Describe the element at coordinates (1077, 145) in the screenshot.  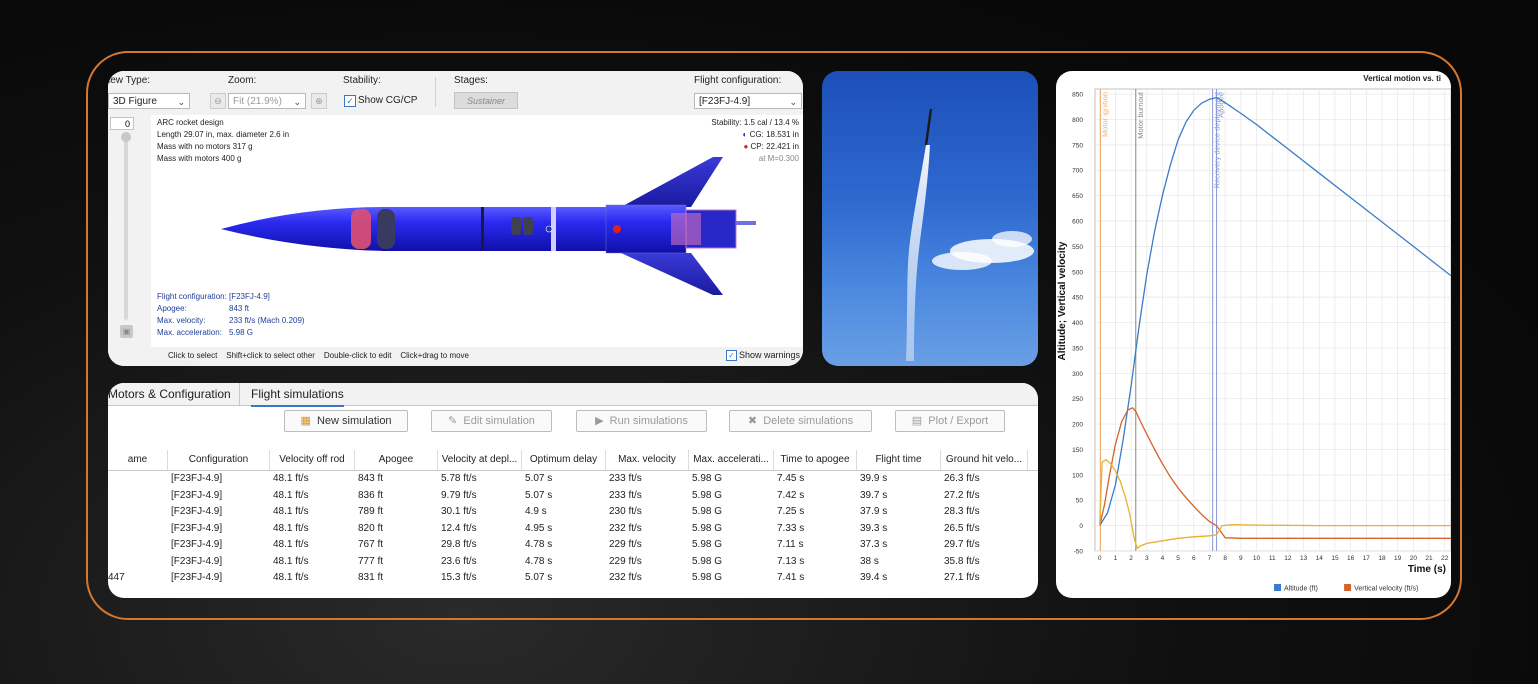
I see `y-tick-label: 750` at that location.